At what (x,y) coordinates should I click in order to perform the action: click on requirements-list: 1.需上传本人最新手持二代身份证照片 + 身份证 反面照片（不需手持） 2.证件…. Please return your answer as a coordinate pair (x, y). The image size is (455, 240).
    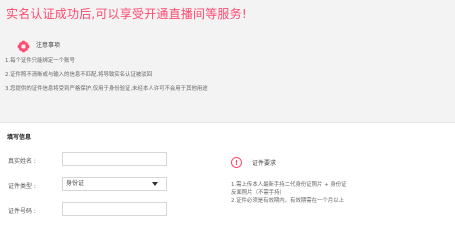
    Looking at the image, I should click on (289, 193).